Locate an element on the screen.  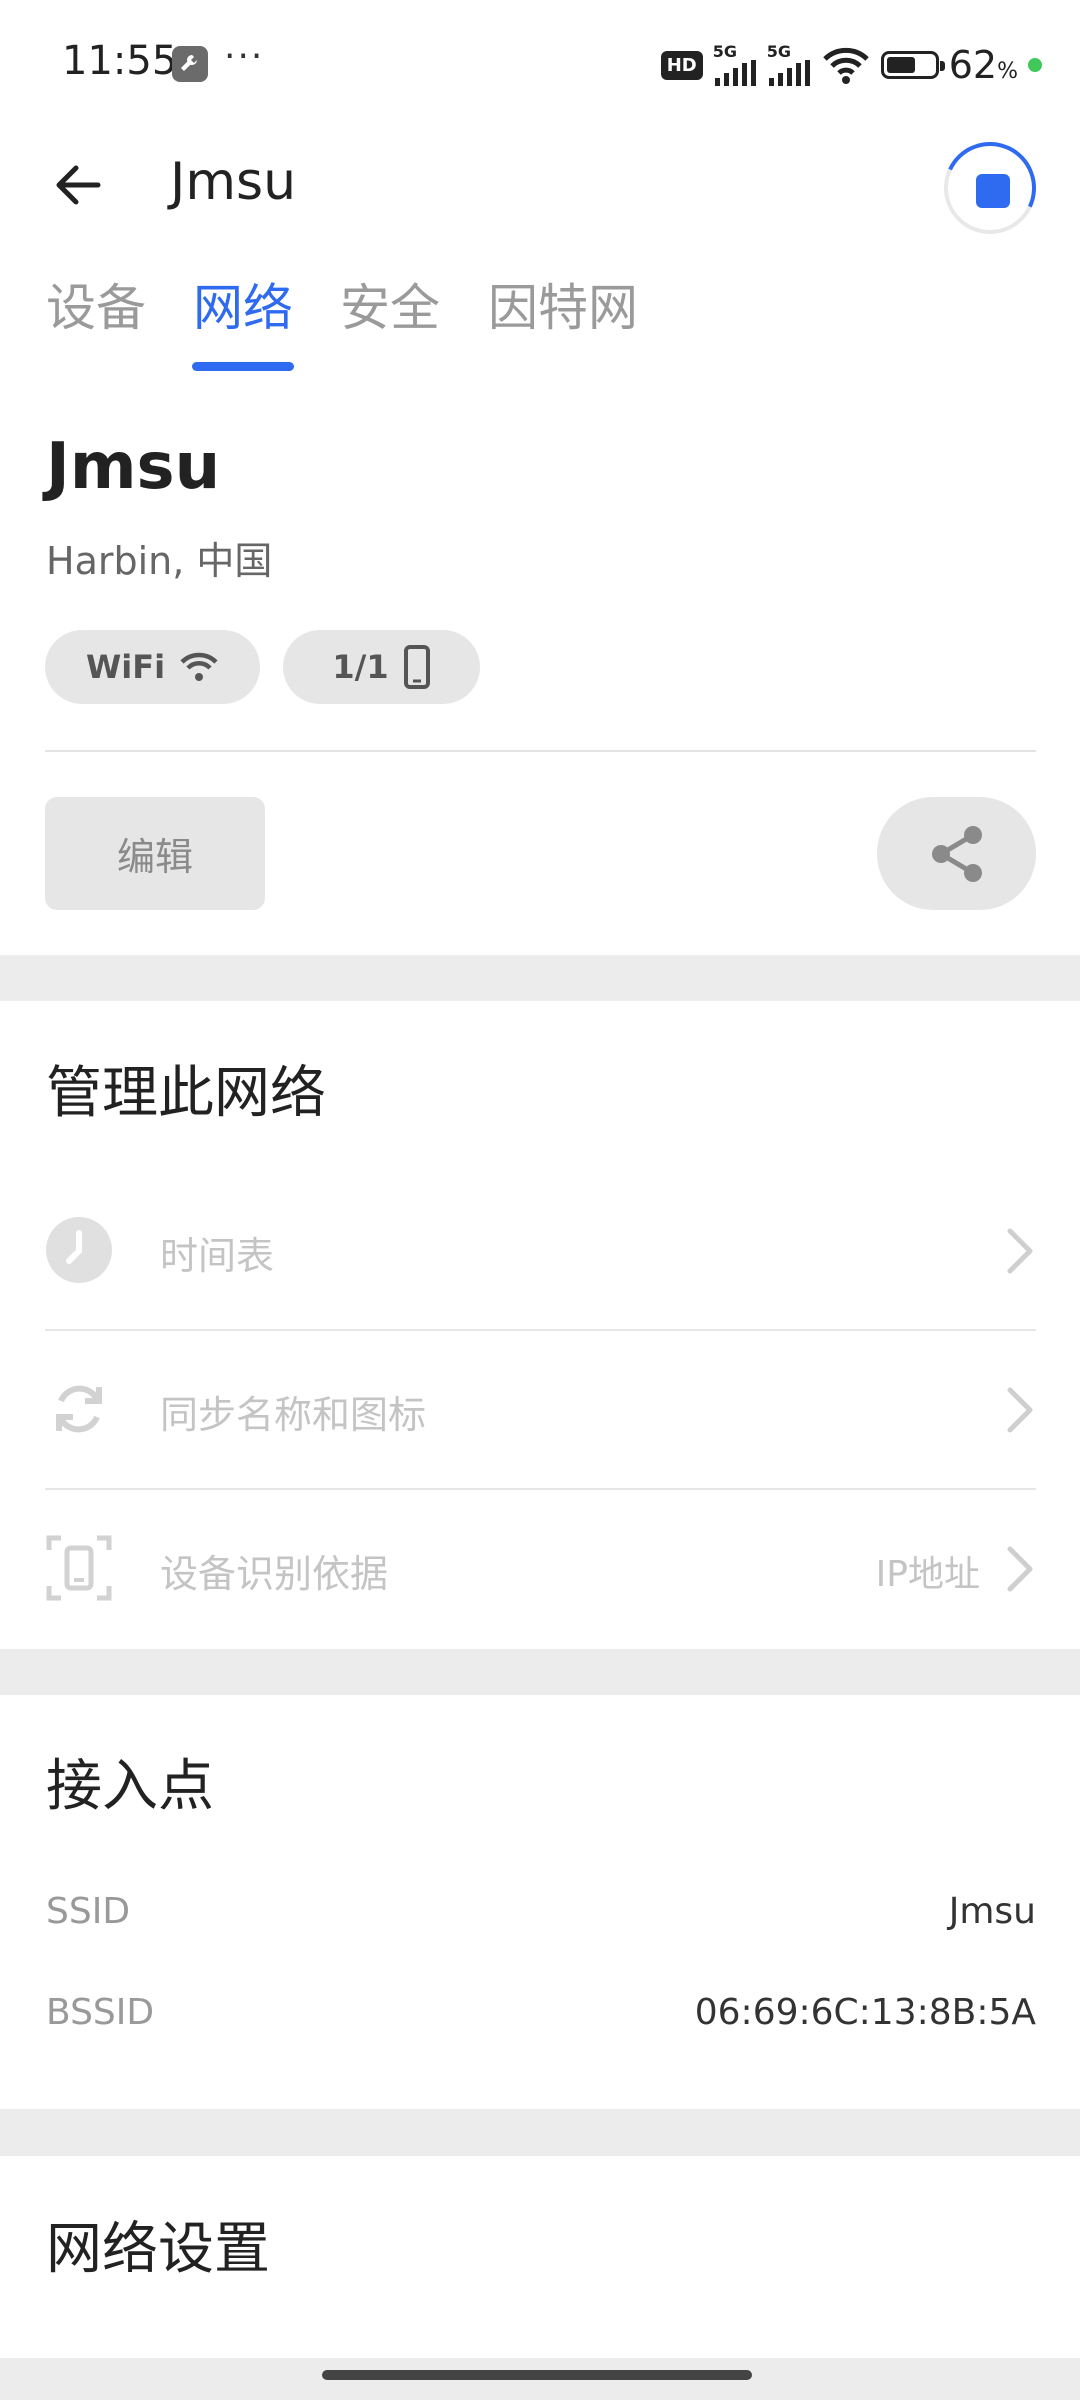
share-button is located at coordinates (956, 853).